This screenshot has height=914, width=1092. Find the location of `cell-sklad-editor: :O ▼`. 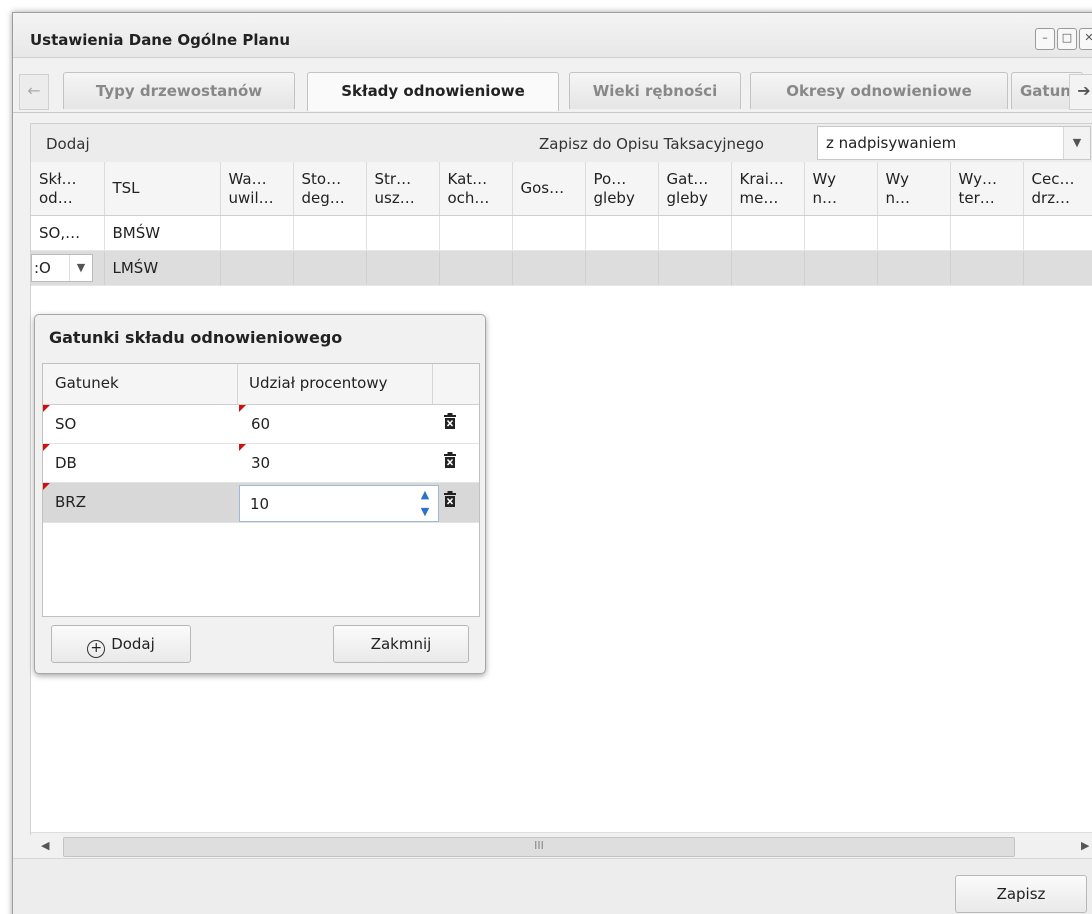

cell-sklad-editor: :O ▼ is located at coordinates (68, 268).